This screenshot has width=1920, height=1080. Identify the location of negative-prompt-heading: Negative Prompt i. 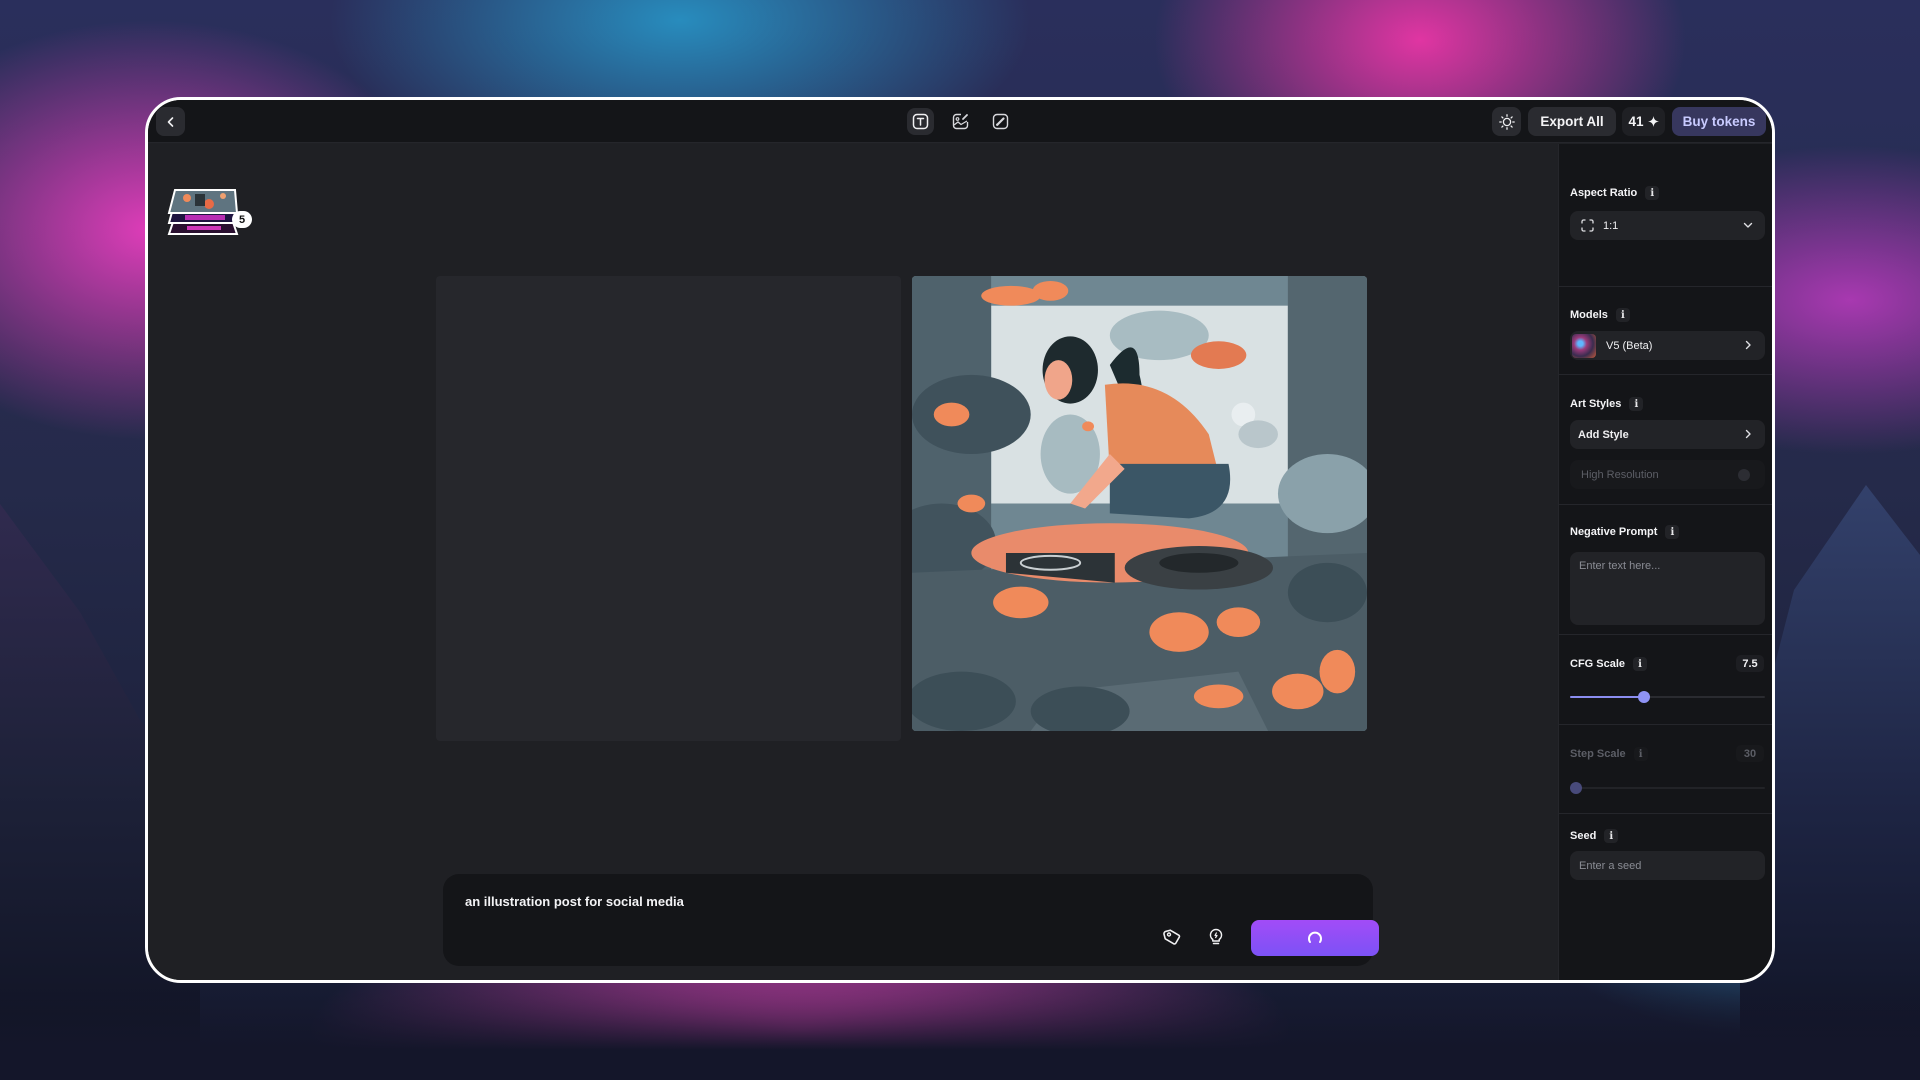
(1625, 532).